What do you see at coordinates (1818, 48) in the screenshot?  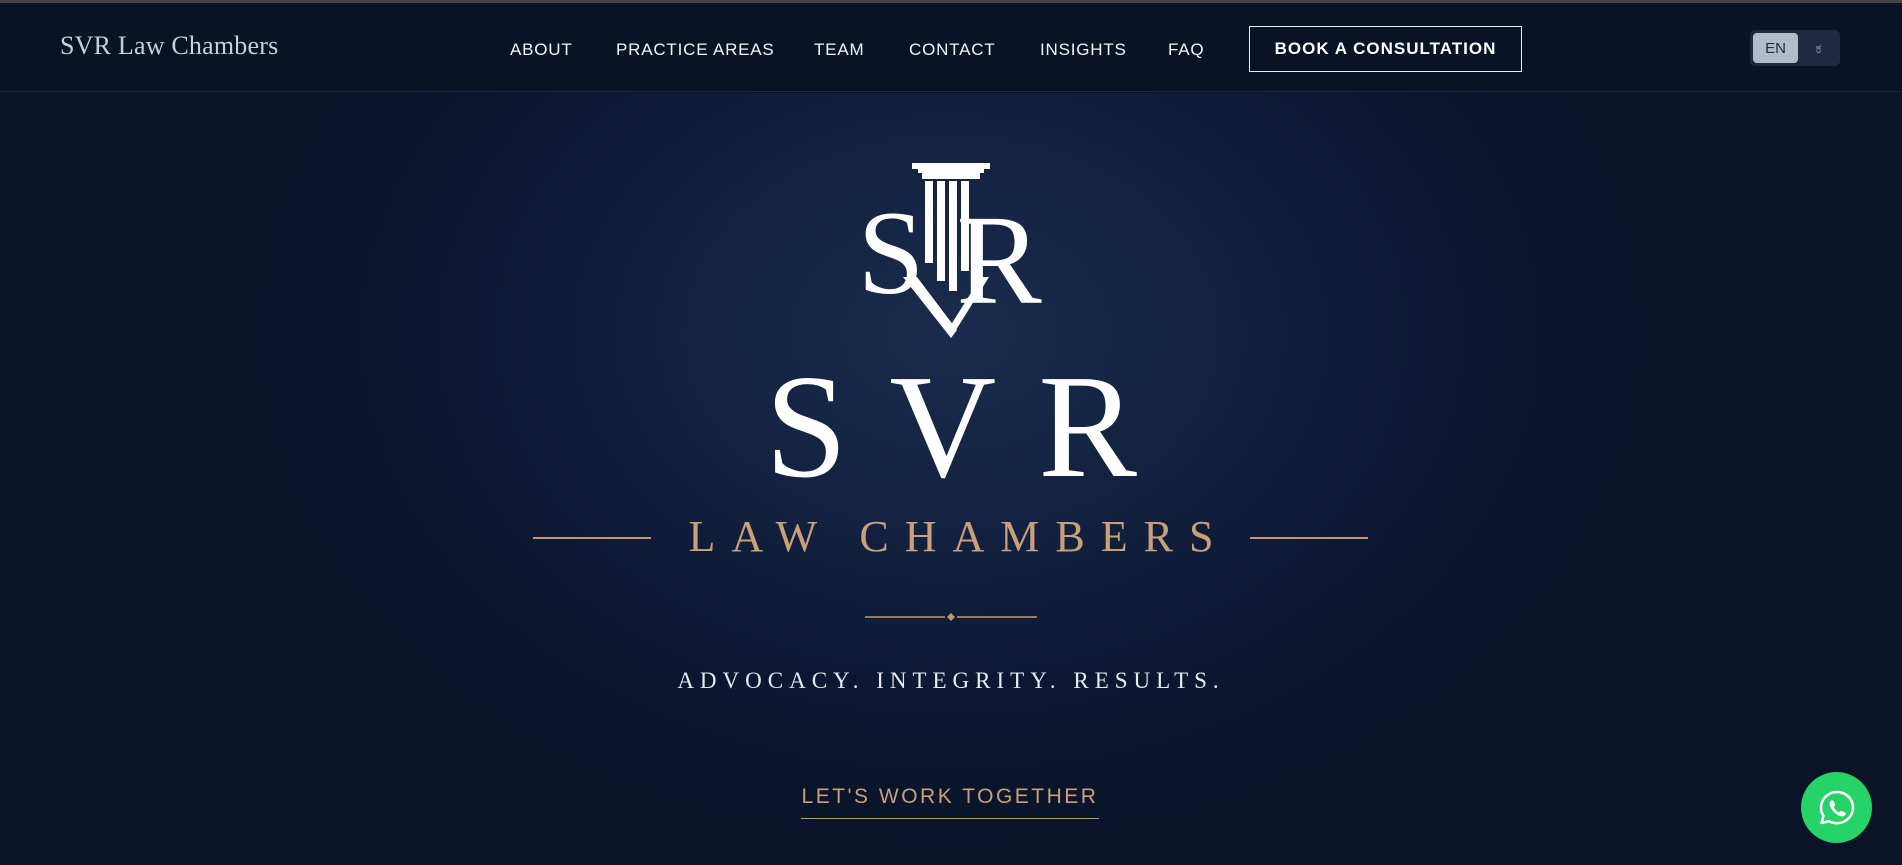 I see `language-option-kannada: ಕ` at bounding box center [1818, 48].